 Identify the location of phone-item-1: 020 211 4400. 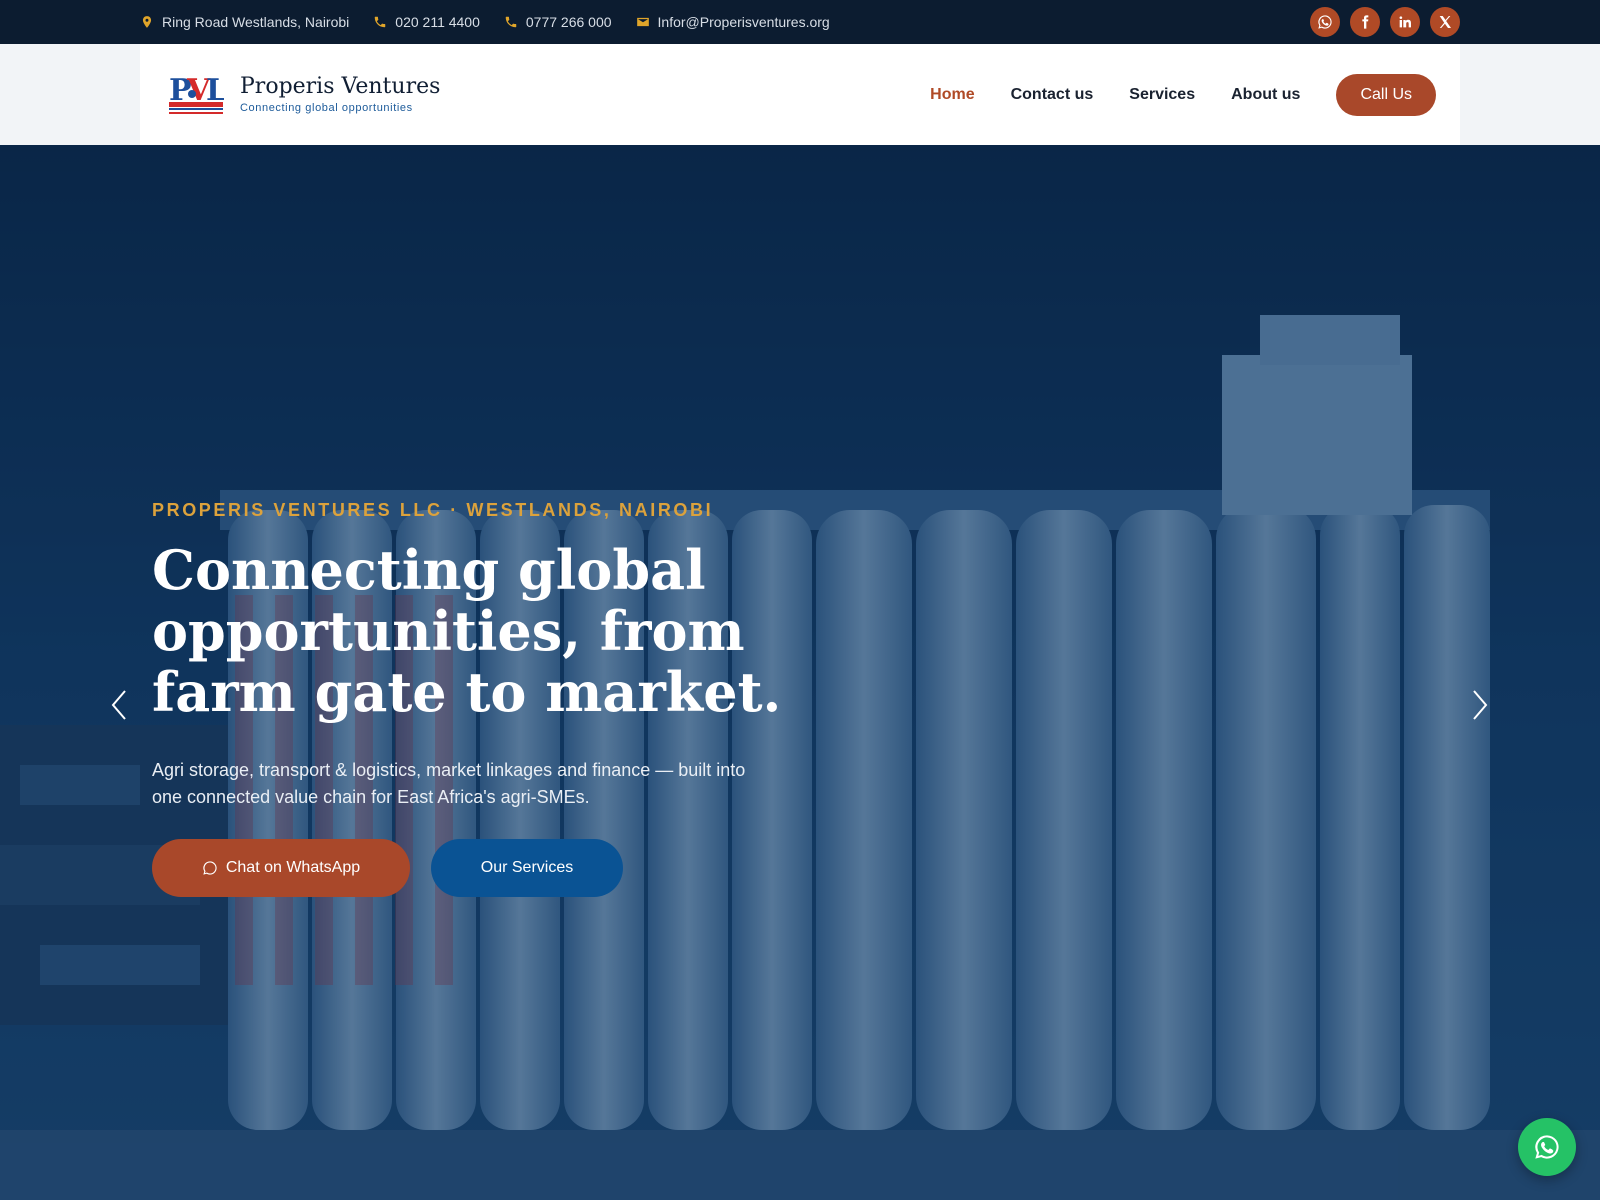
(426, 22).